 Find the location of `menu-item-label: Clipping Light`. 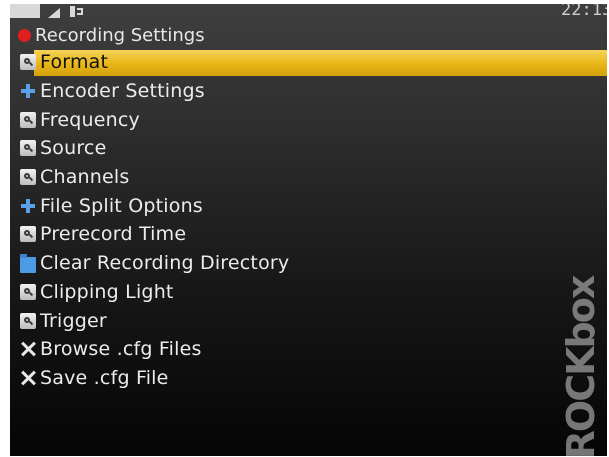

menu-item-label: Clipping Light is located at coordinates (107, 291).